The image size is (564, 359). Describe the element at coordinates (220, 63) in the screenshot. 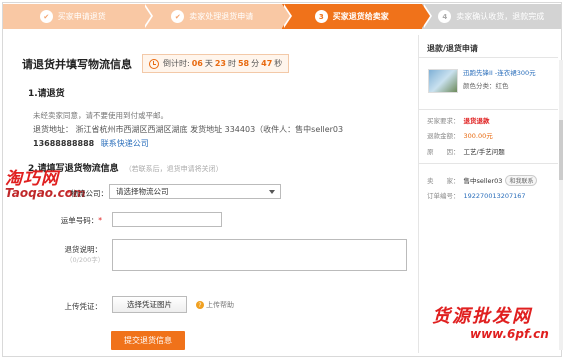

I see `countdown-hours: 23` at that location.